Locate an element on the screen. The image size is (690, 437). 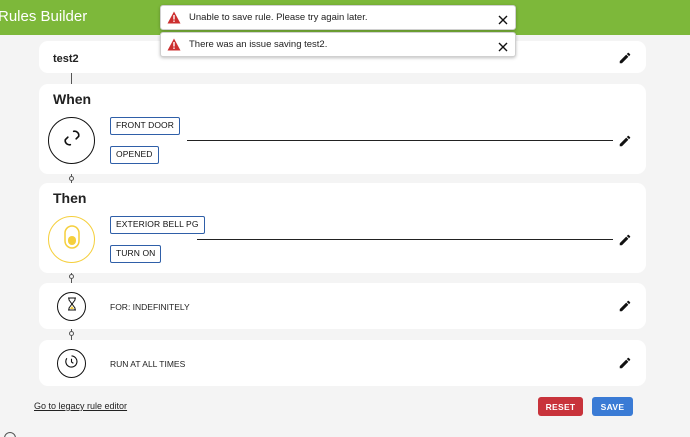
hourglass-icon is located at coordinates (72, 306).